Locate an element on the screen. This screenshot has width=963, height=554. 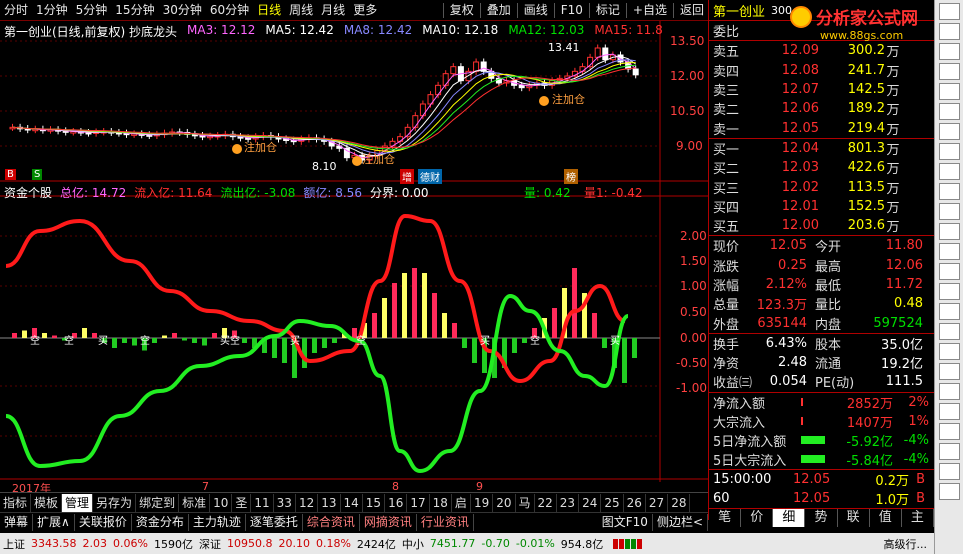
help-icon is located at coordinates (949, 431).